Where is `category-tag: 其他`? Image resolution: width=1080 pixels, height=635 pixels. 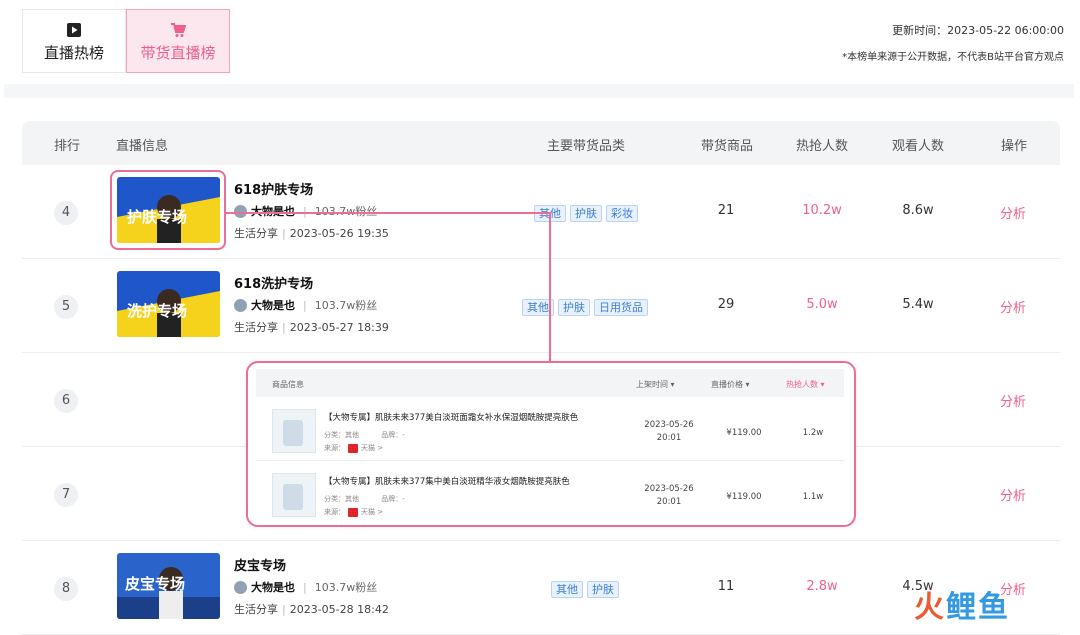
category-tag: 其他 is located at coordinates (567, 589).